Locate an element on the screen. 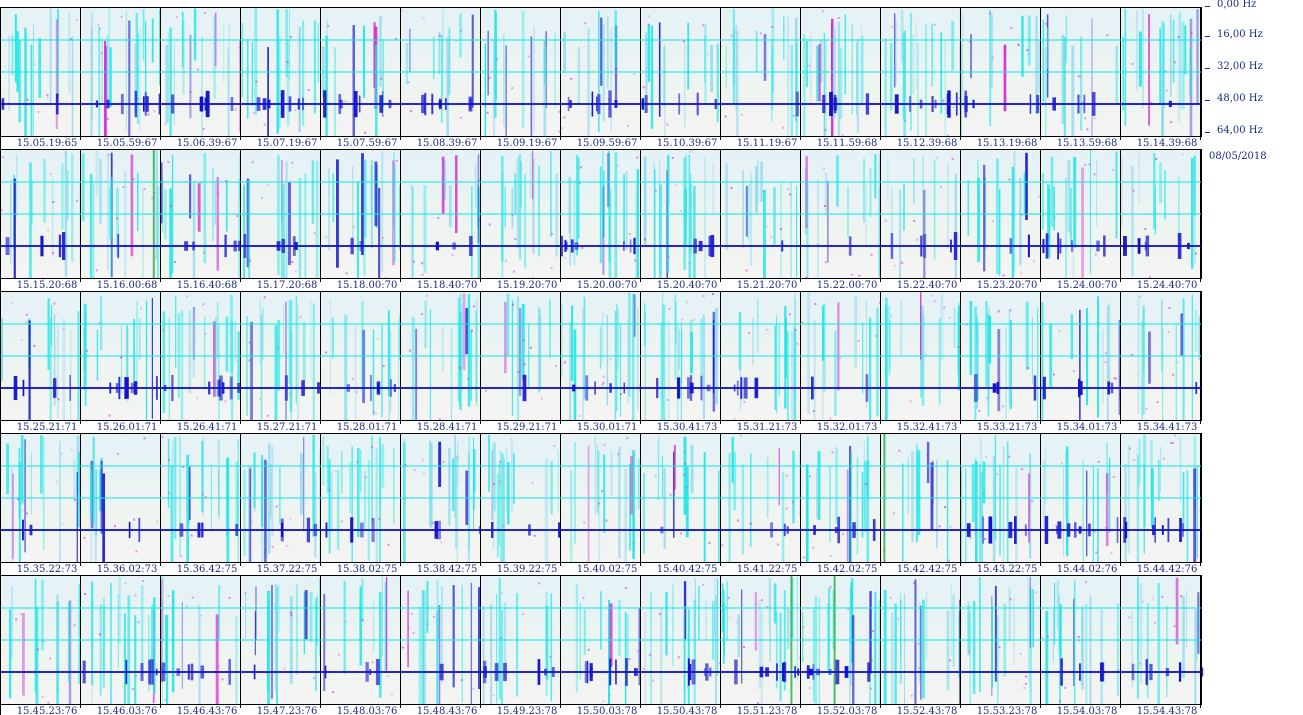 The image size is (1303, 715). spectrogram-cell: 15.33.21:73 is located at coordinates (1001, 362).